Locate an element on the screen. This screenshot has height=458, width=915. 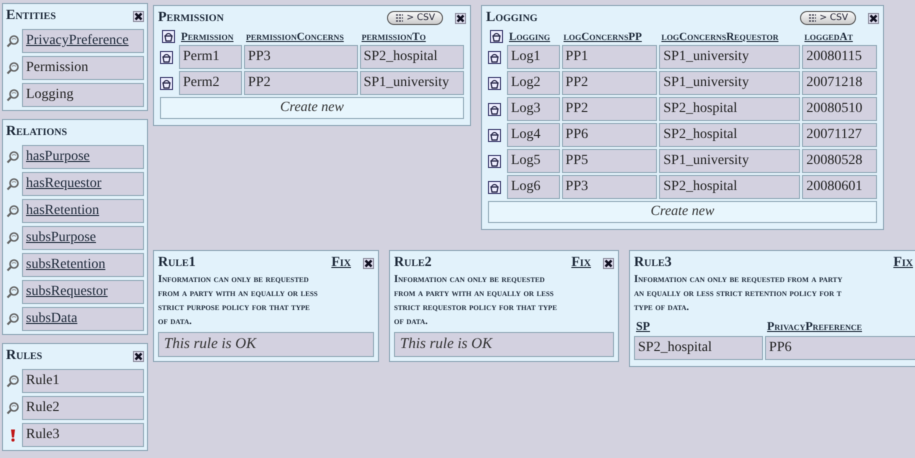
panel-title: Entities is located at coordinates (31, 16).